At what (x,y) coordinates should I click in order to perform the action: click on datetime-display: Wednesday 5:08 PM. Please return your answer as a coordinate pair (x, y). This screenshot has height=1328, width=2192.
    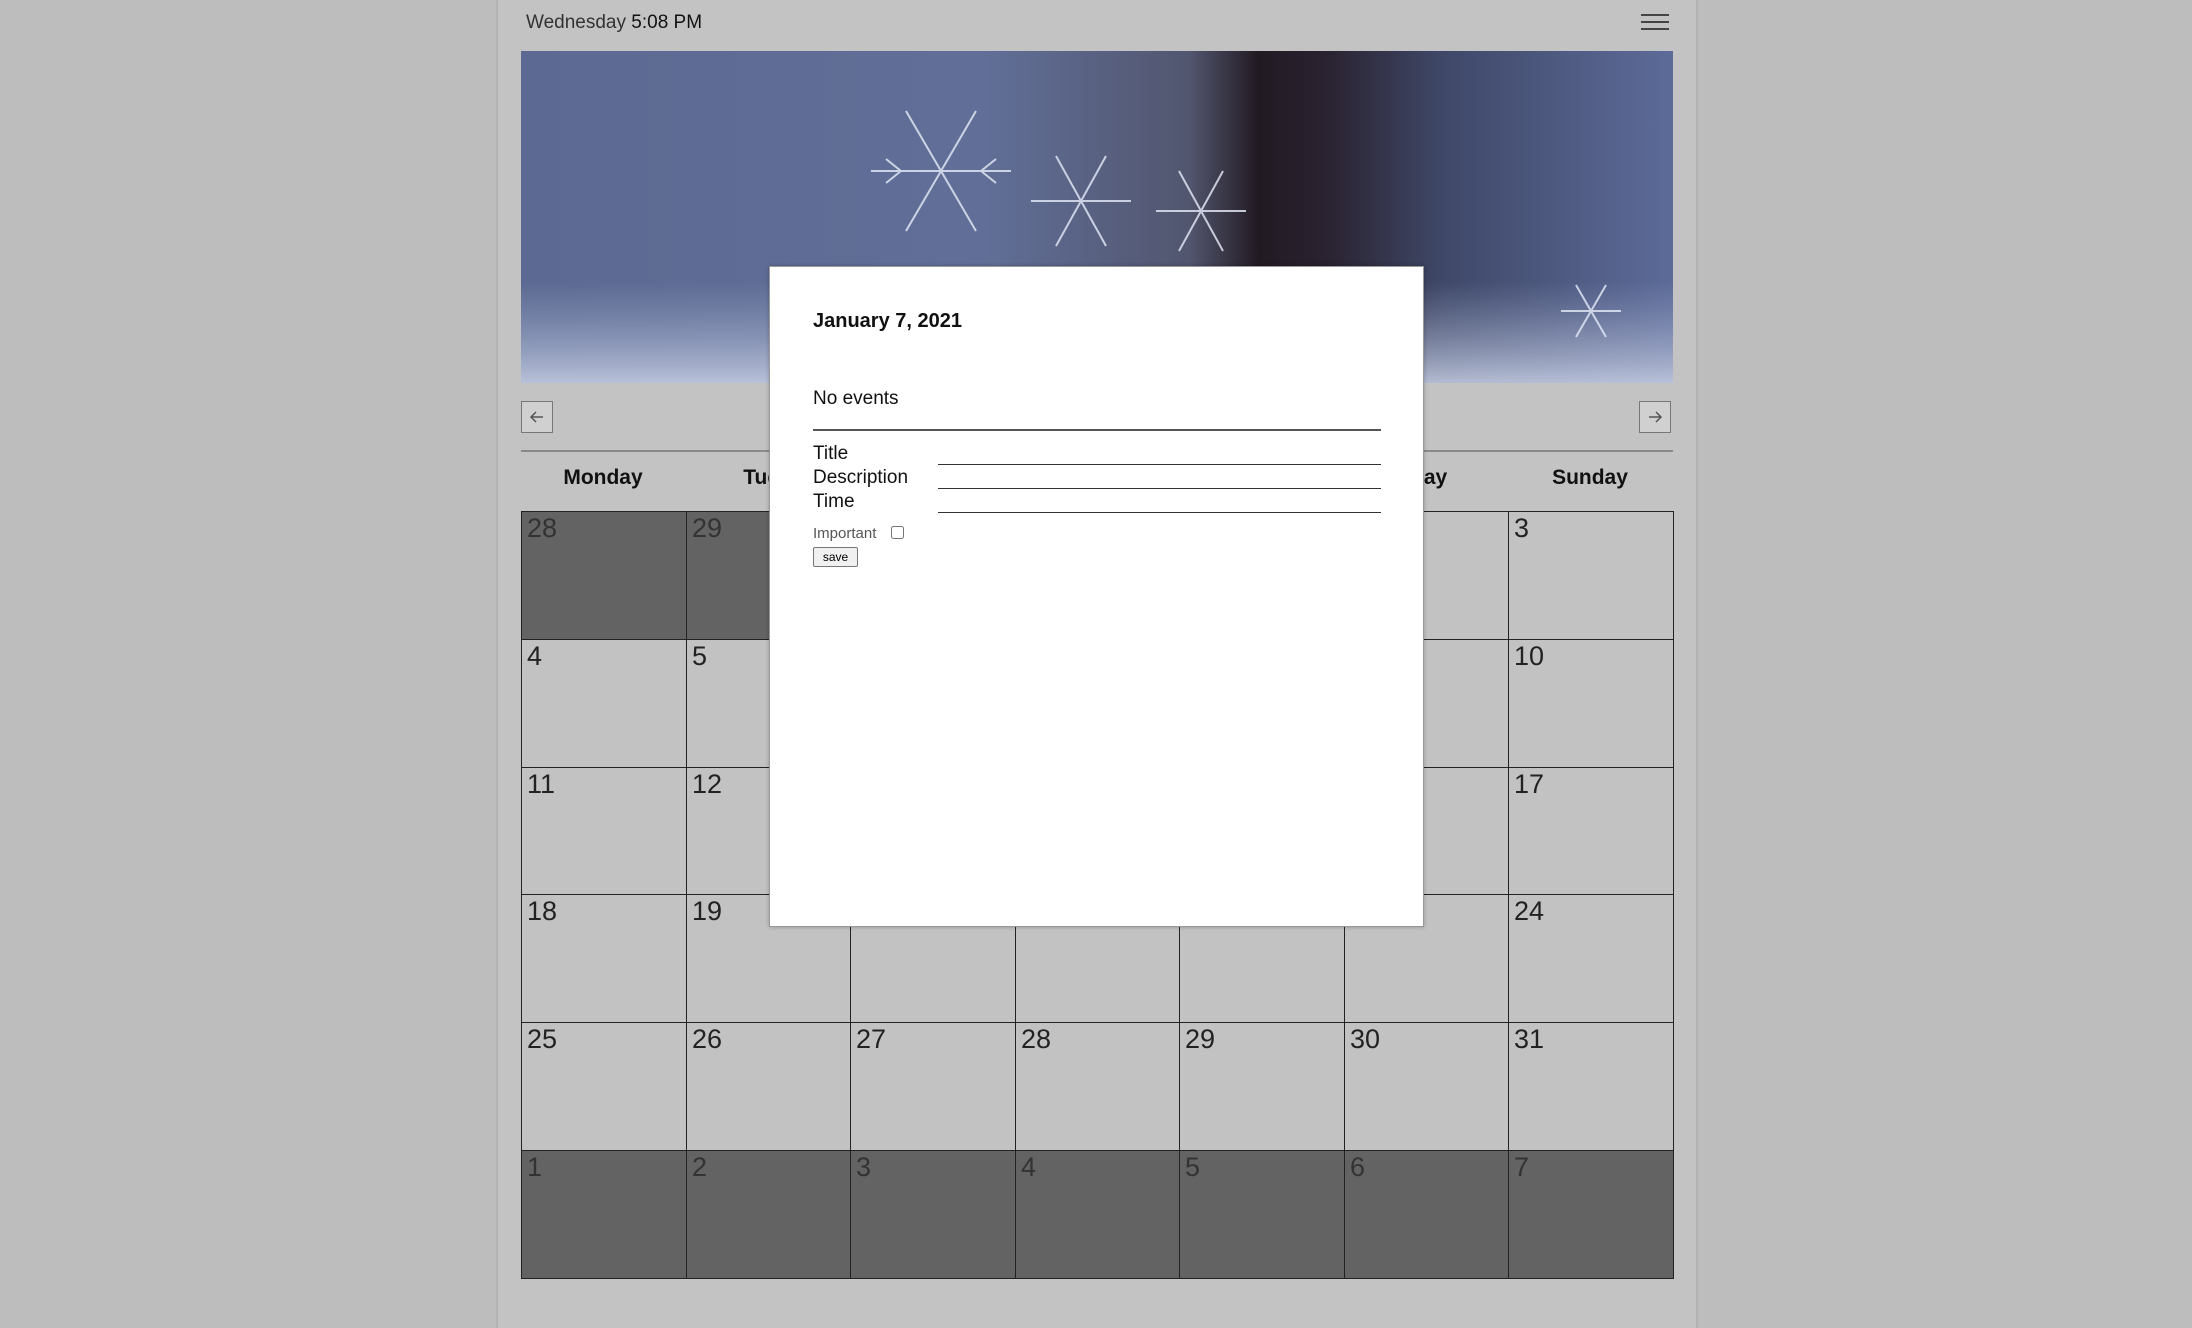
    Looking at the image, I should click on (614, 23).